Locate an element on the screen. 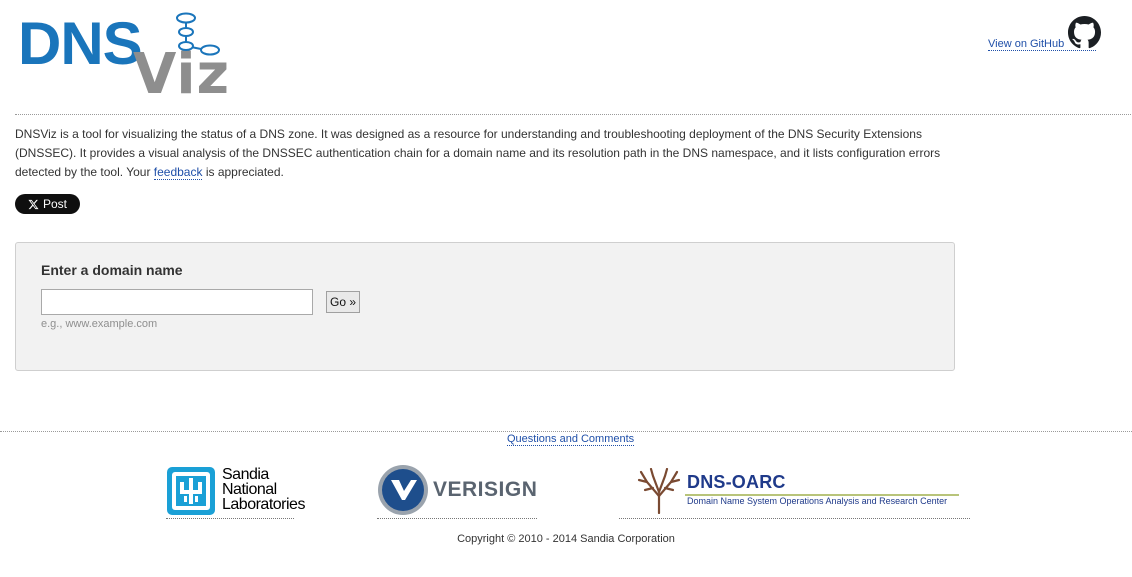 Image resolution: width=1132 pixels, height=577 pixels. sandia-line1: Sandia is located at coordinates (245, 474).